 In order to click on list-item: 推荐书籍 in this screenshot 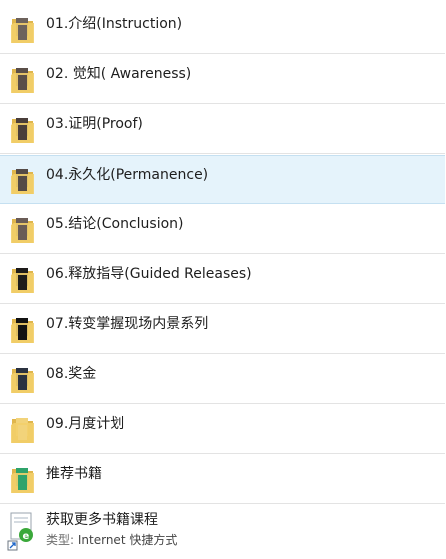, I will do `click(222, 479)`.